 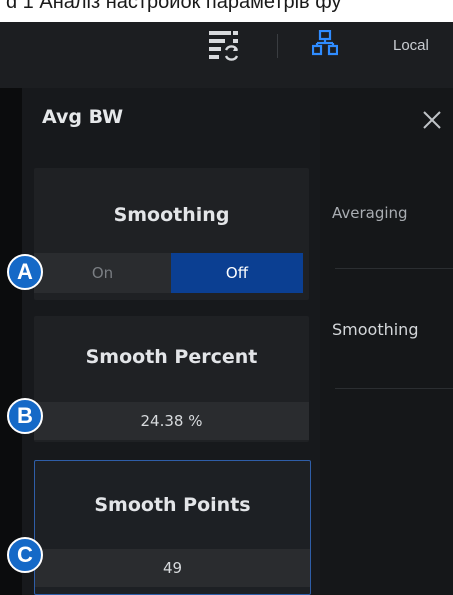 What do you see at coordinates (171, 379) in the screenshot?
I see `smooth-percent-card: Smooth Percent 24.38 %` at bounding box center [171, 379].